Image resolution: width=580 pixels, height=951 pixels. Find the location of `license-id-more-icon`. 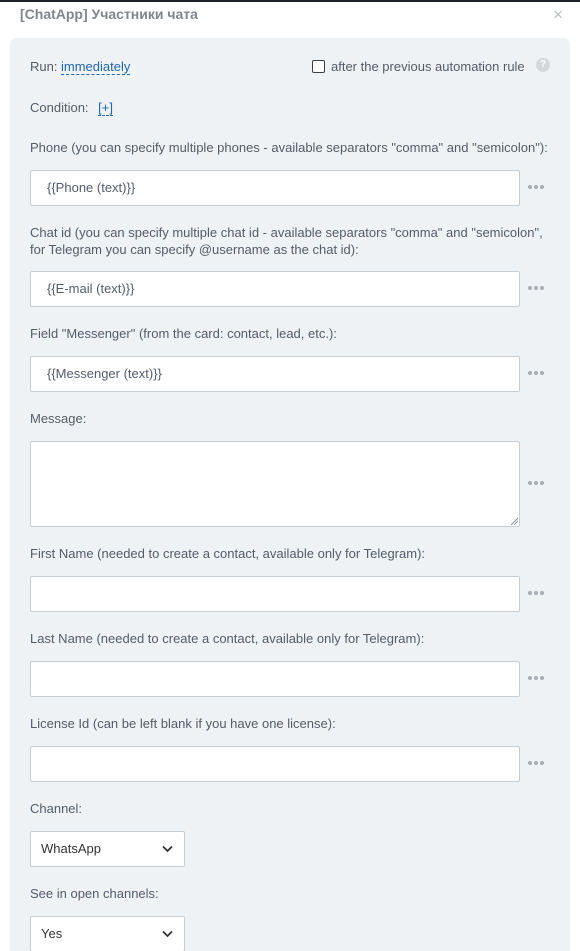

license-id-more-icon is located at coordinates (536, 764).